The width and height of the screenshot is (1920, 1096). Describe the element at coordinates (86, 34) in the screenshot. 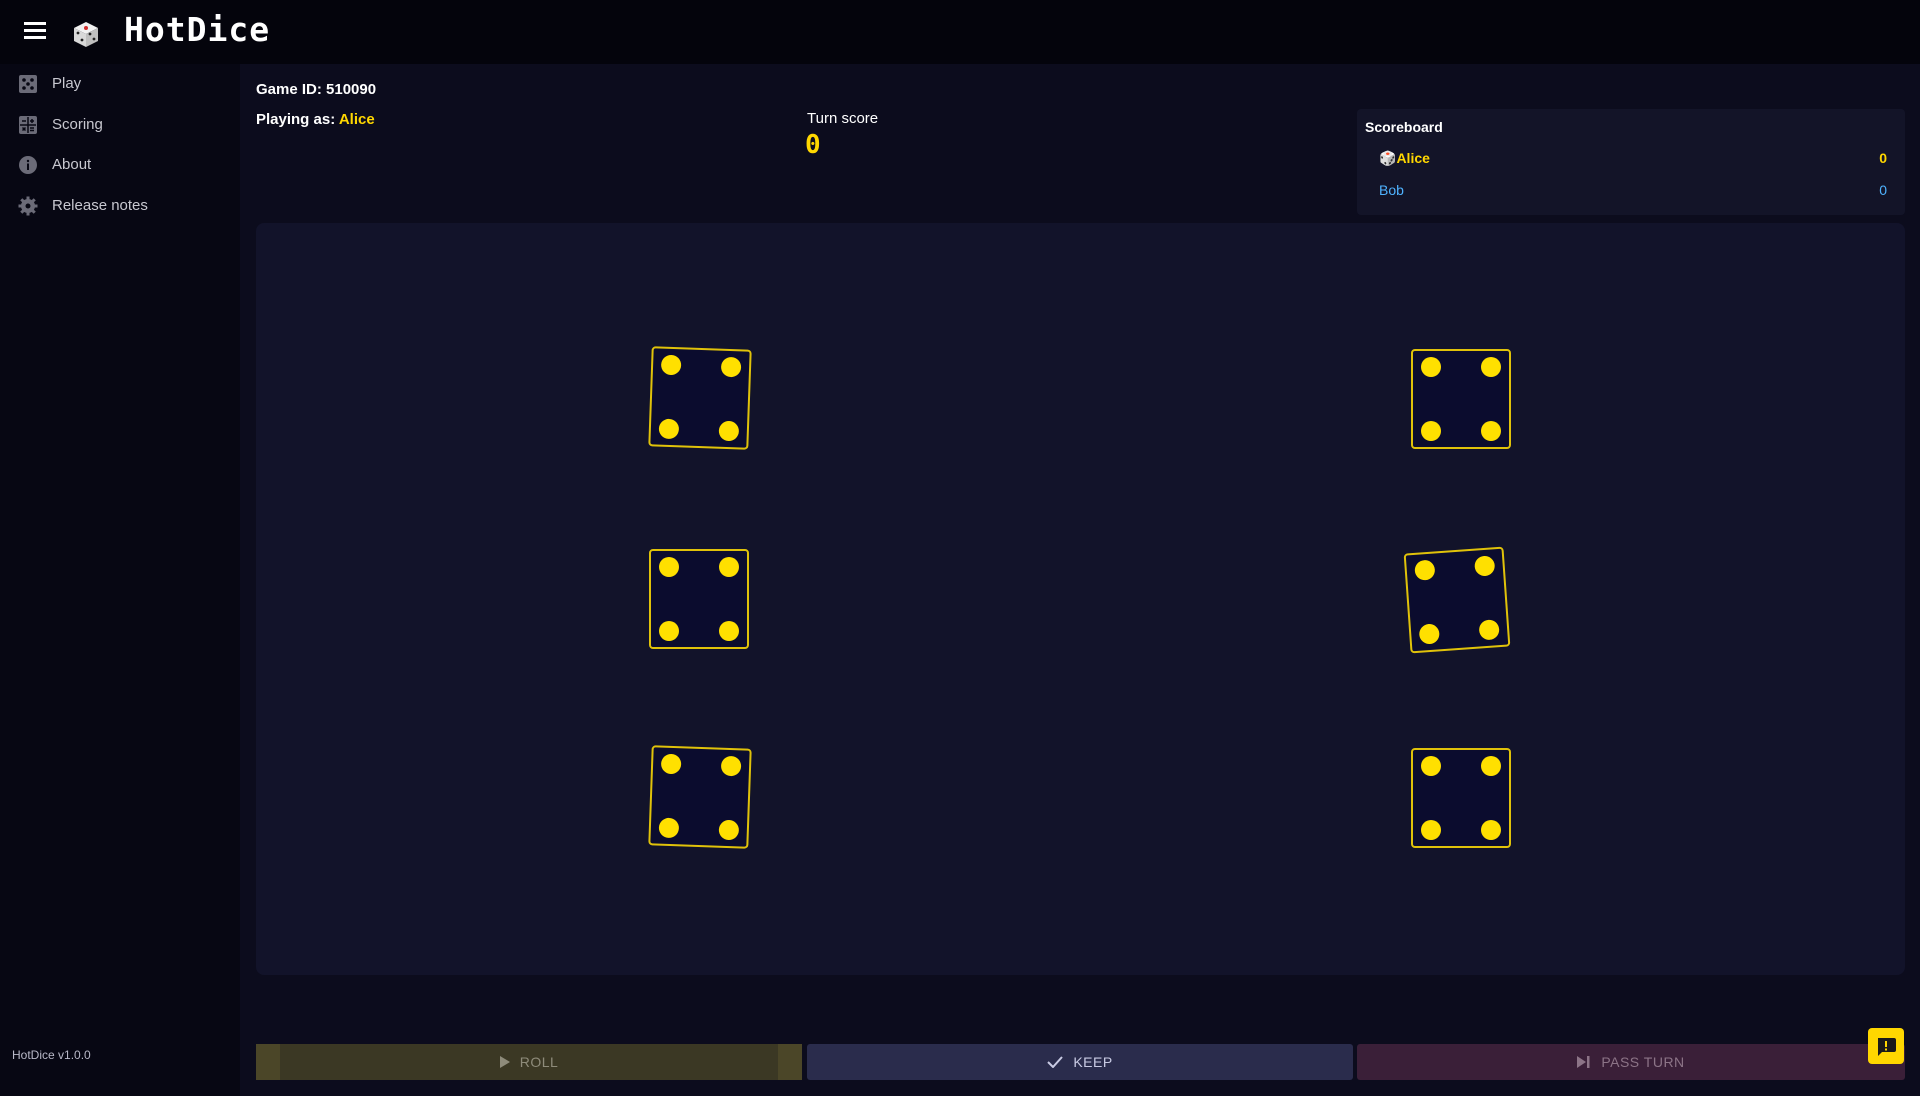

I see `die-icon` at that location.